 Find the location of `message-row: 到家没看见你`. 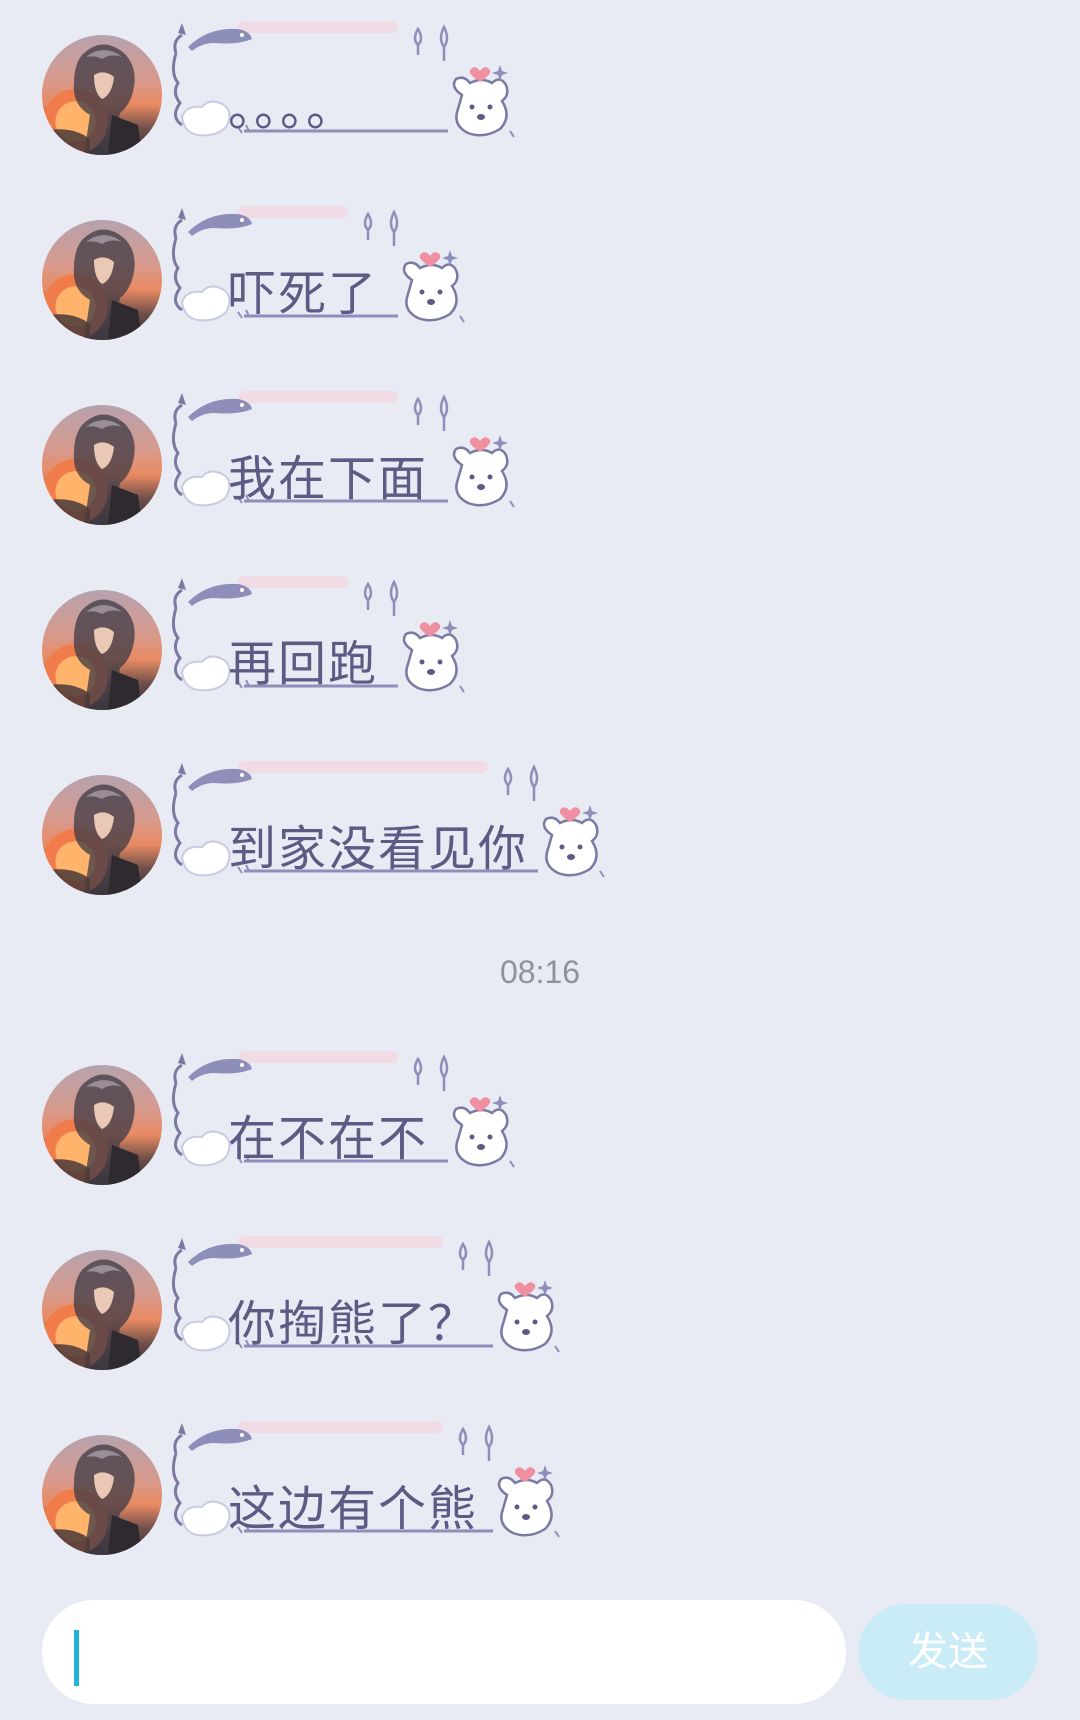

message-row: 到家没看见你 is located at coordinates (540, 820).